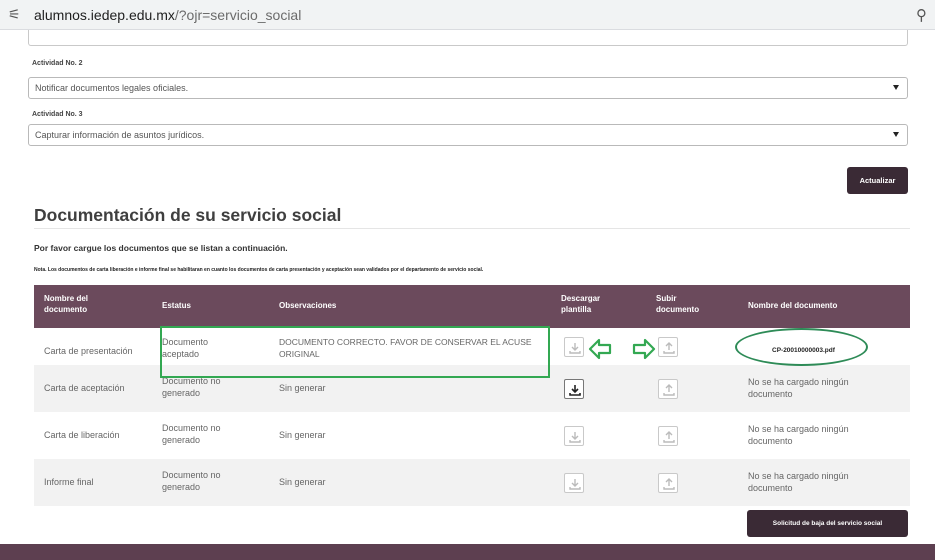 This screenshot has height=560, width=935. What do you see at coordinates (468, 88) in the screenshot?
I see `activity-2-select: Notificar documentos legales oficiales.` at bounding box center [468, 88].